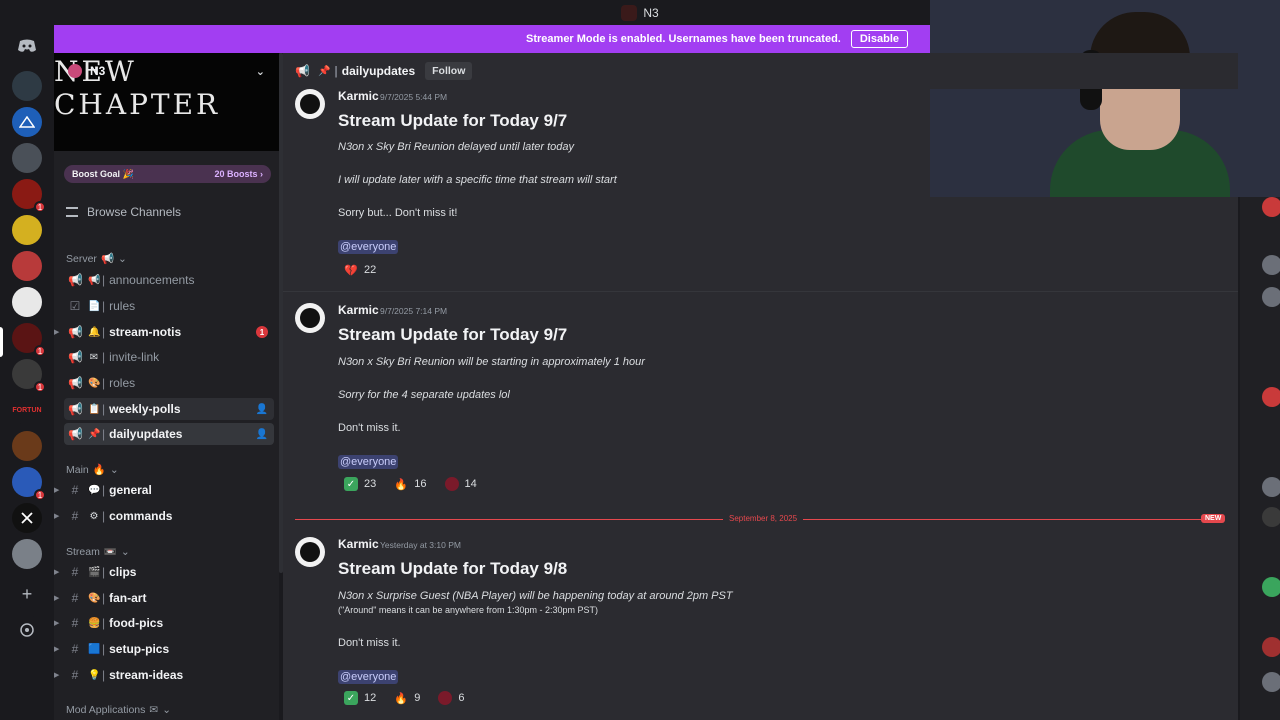  I want to click on pin-icon: 📌, so click(324, 71).